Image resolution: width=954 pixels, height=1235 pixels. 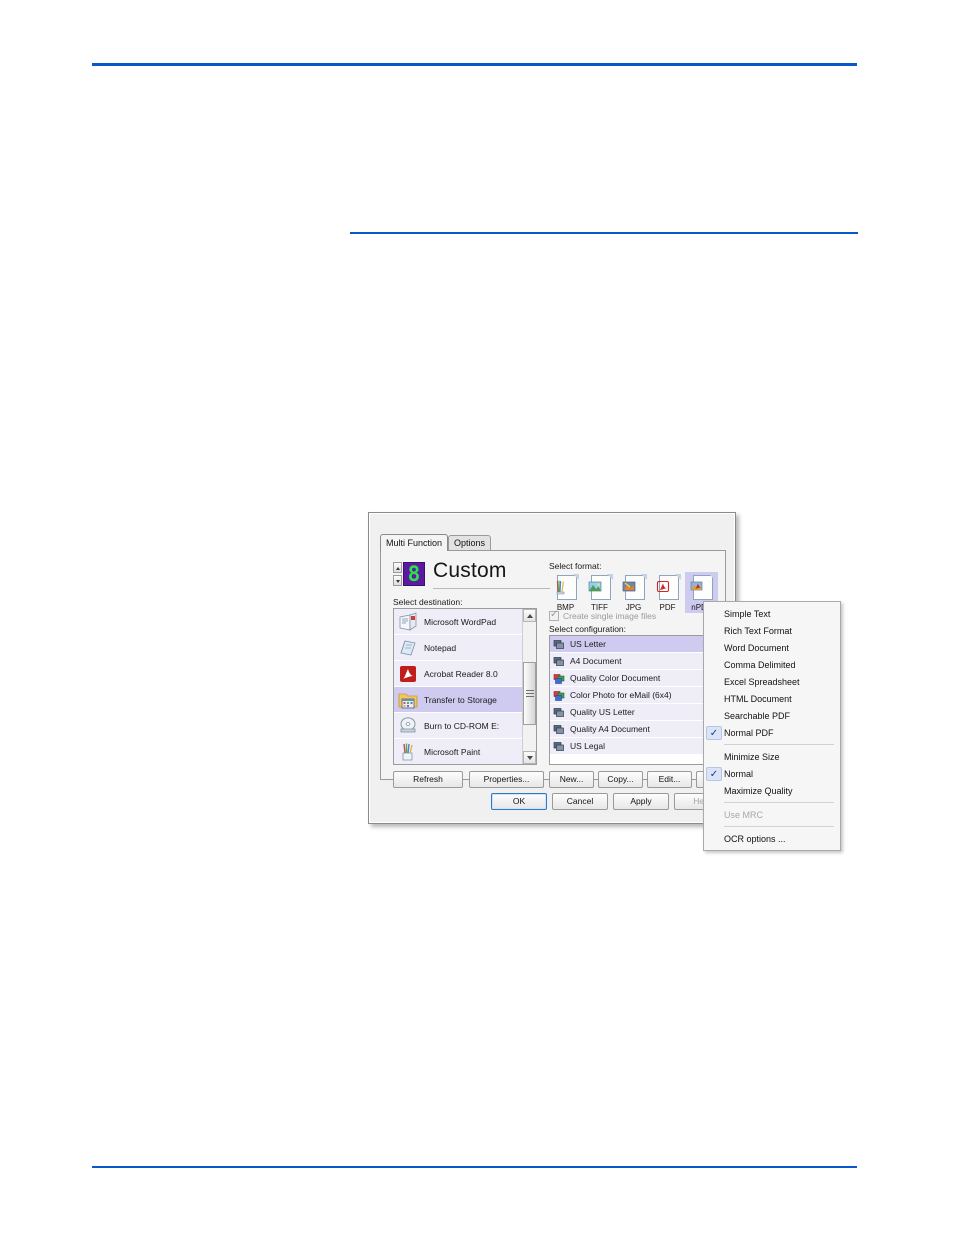 I want to click on configuration-item-label: US Legal, so click(x=587, y=746).